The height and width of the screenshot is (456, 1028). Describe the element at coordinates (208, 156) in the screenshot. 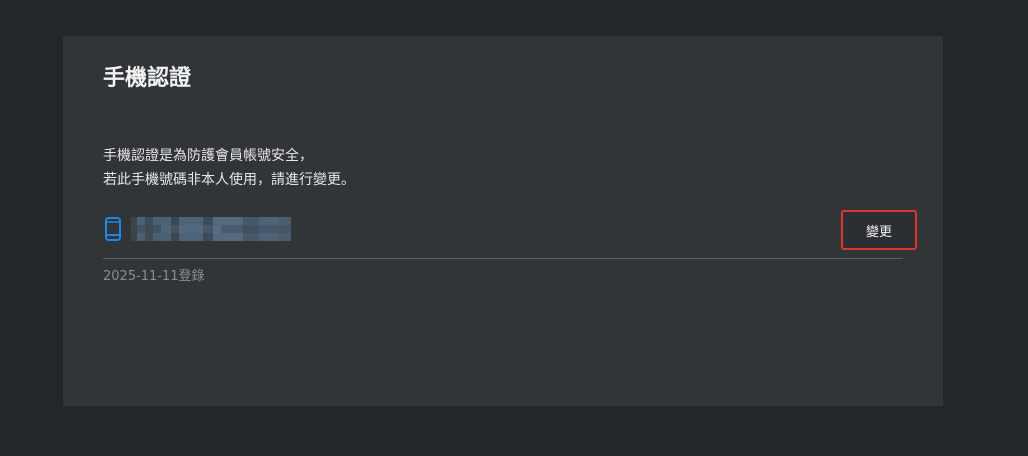

I see `description-line-1: 手機認證是為防護會員帳號安全，` at that location.